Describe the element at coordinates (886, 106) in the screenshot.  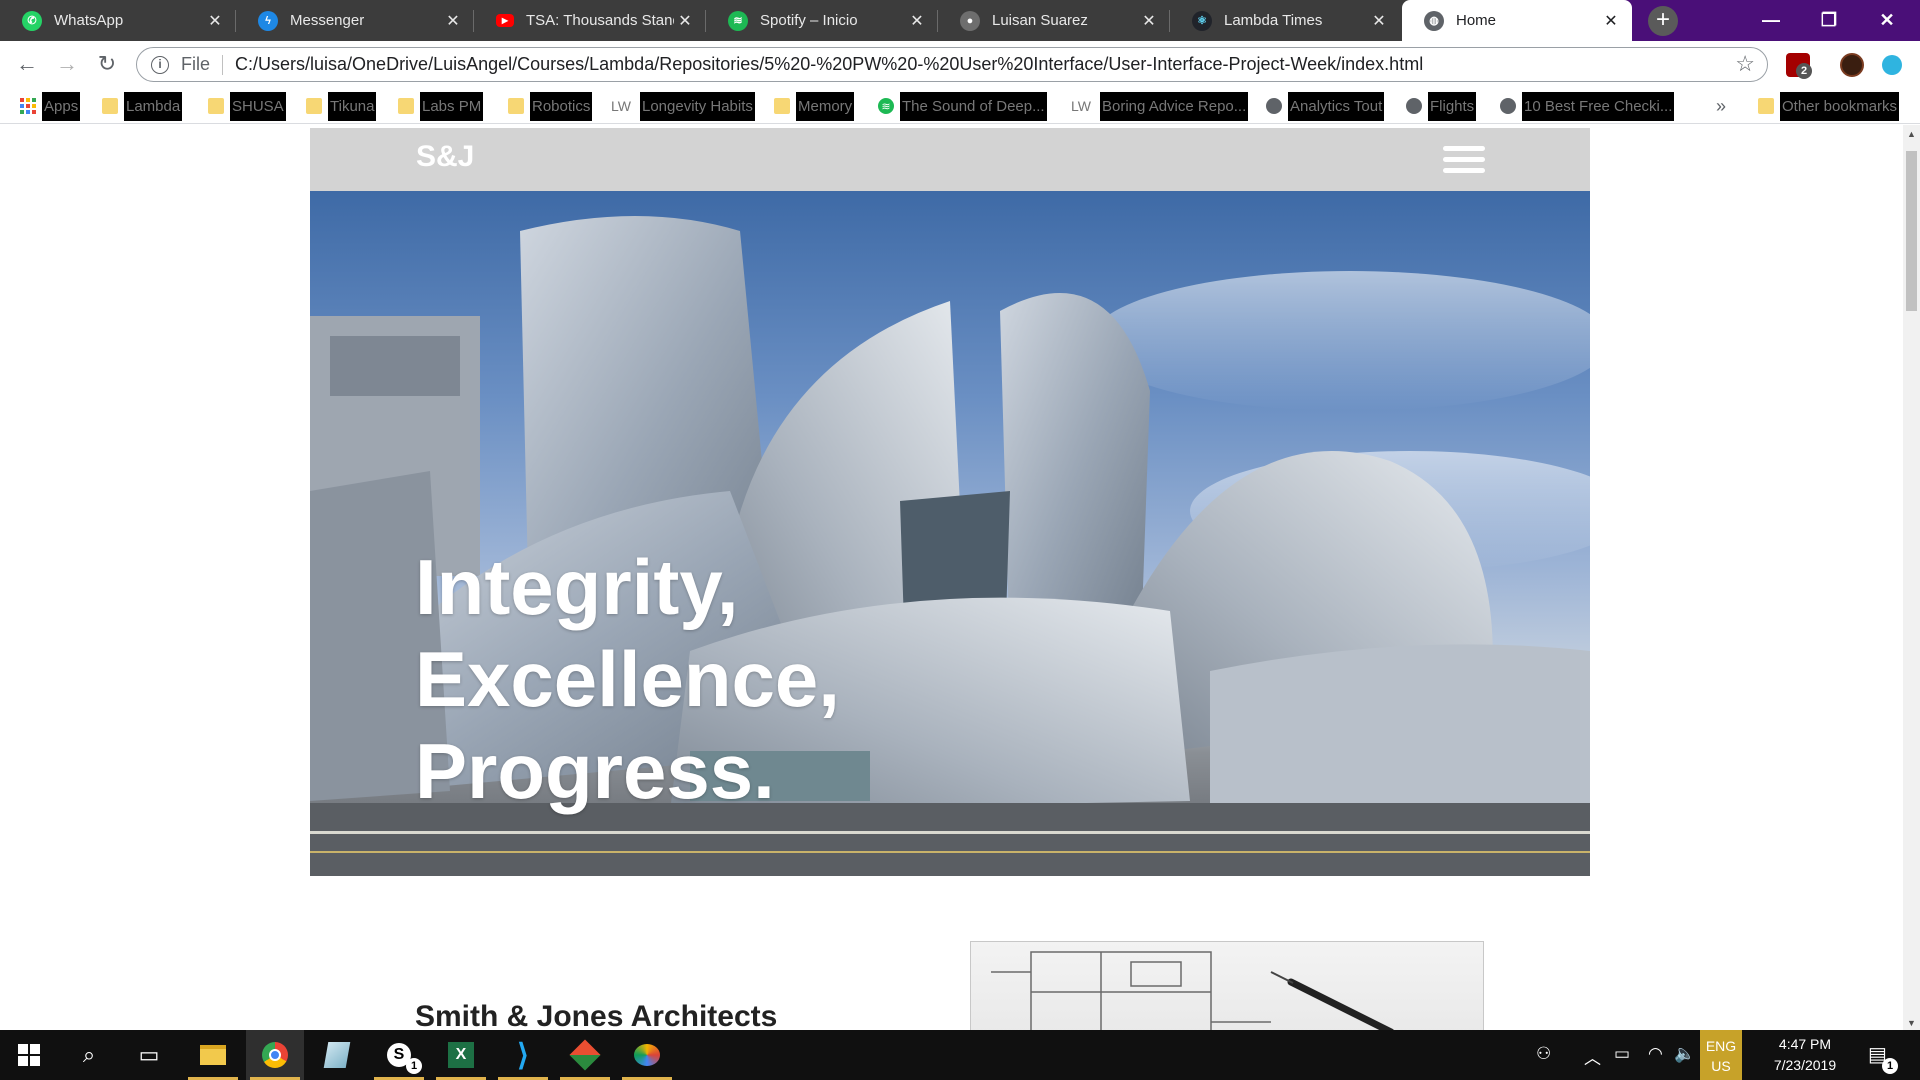
I see `spotify-icon: ≋` at that location.